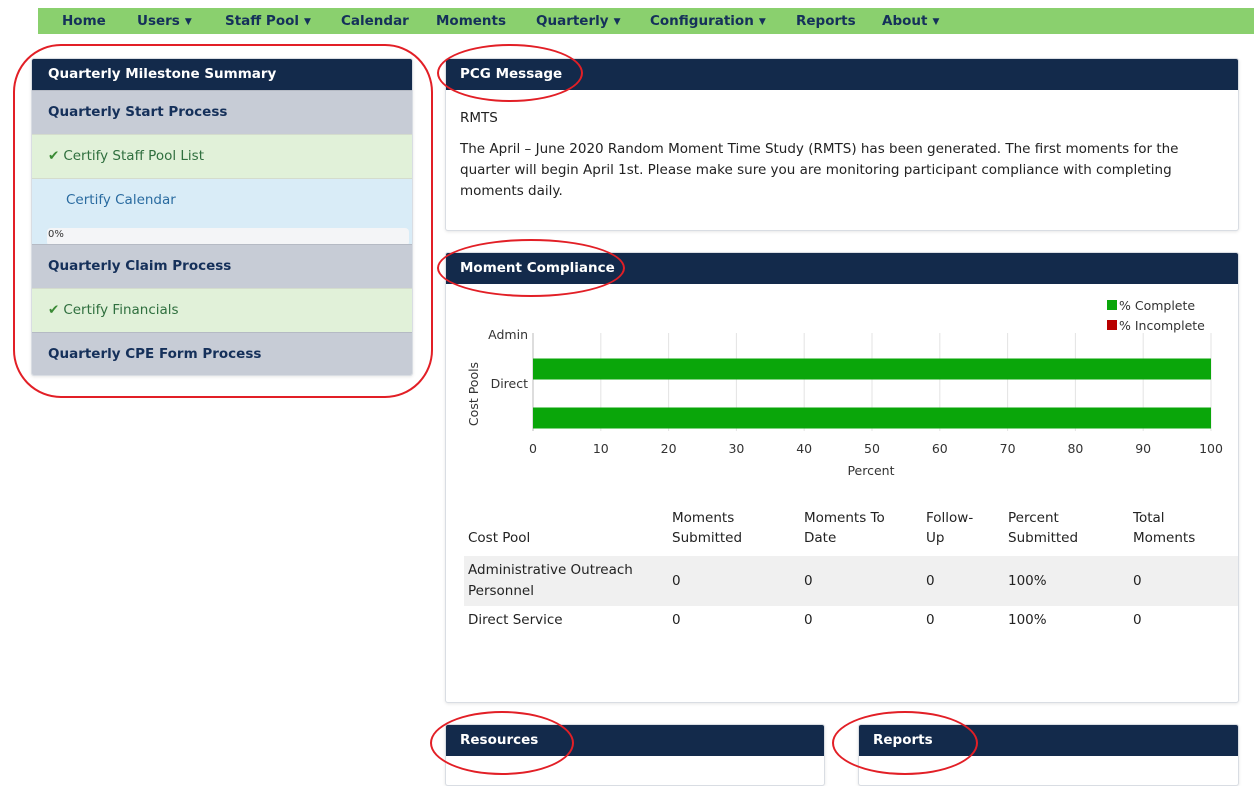  I want to click on reports-panel: Reports, so click(1048, 755).